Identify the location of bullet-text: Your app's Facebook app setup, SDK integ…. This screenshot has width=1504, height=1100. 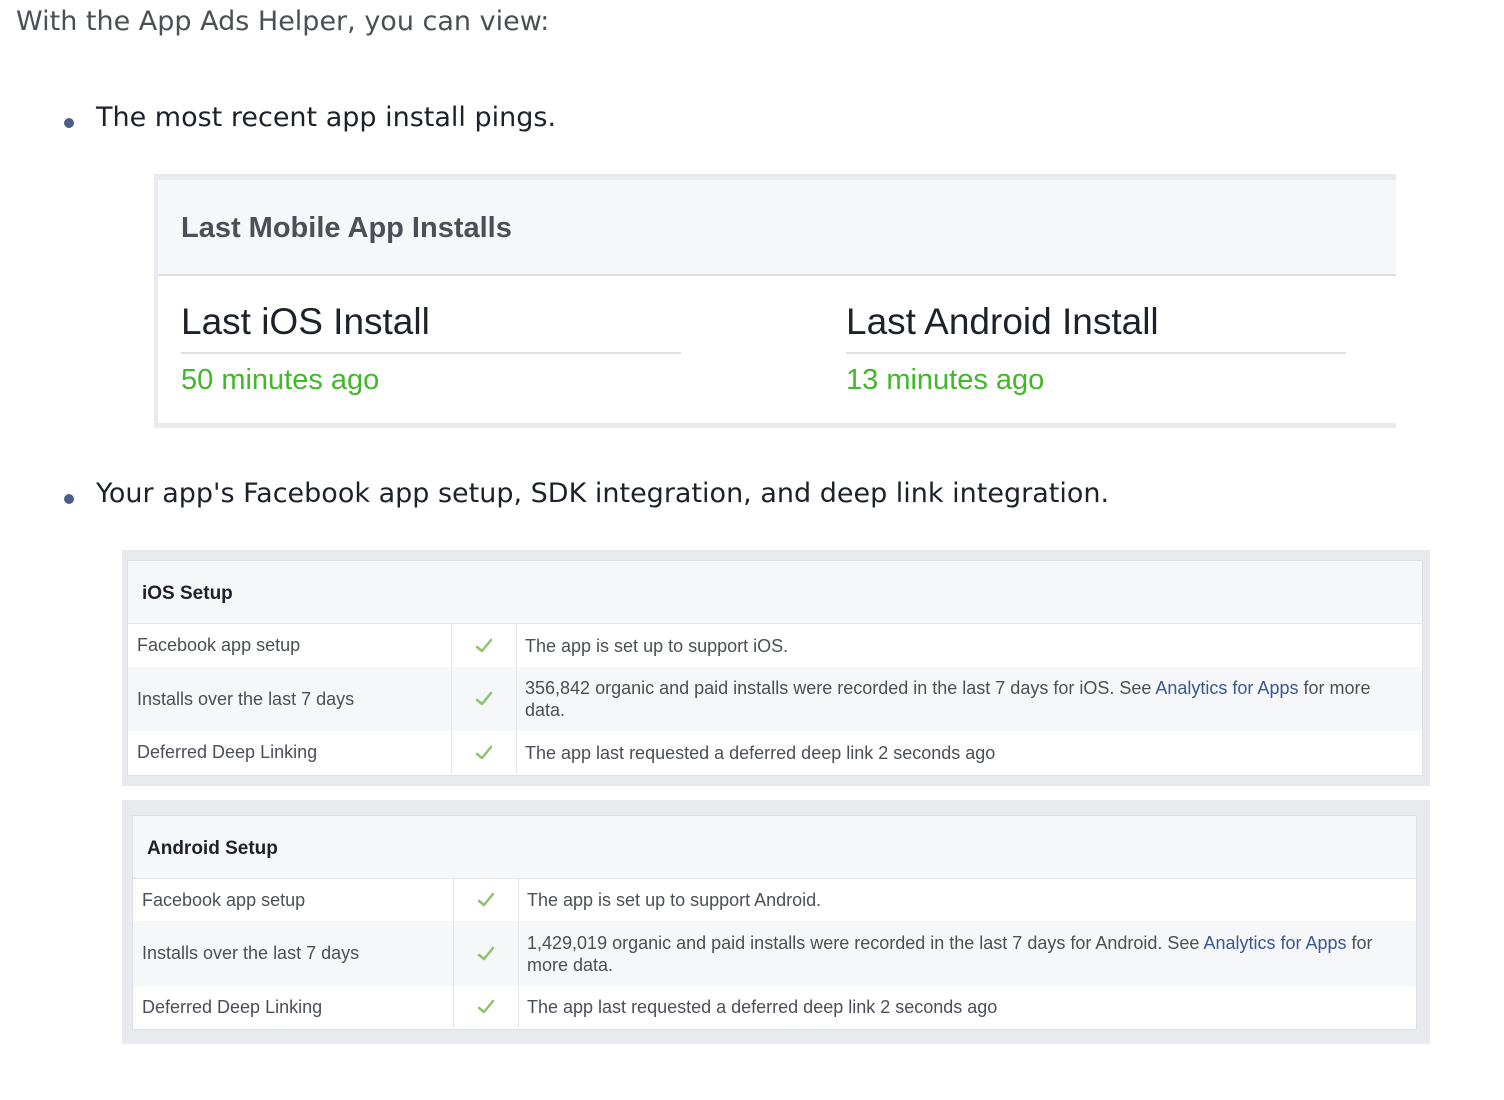
(603, 493).